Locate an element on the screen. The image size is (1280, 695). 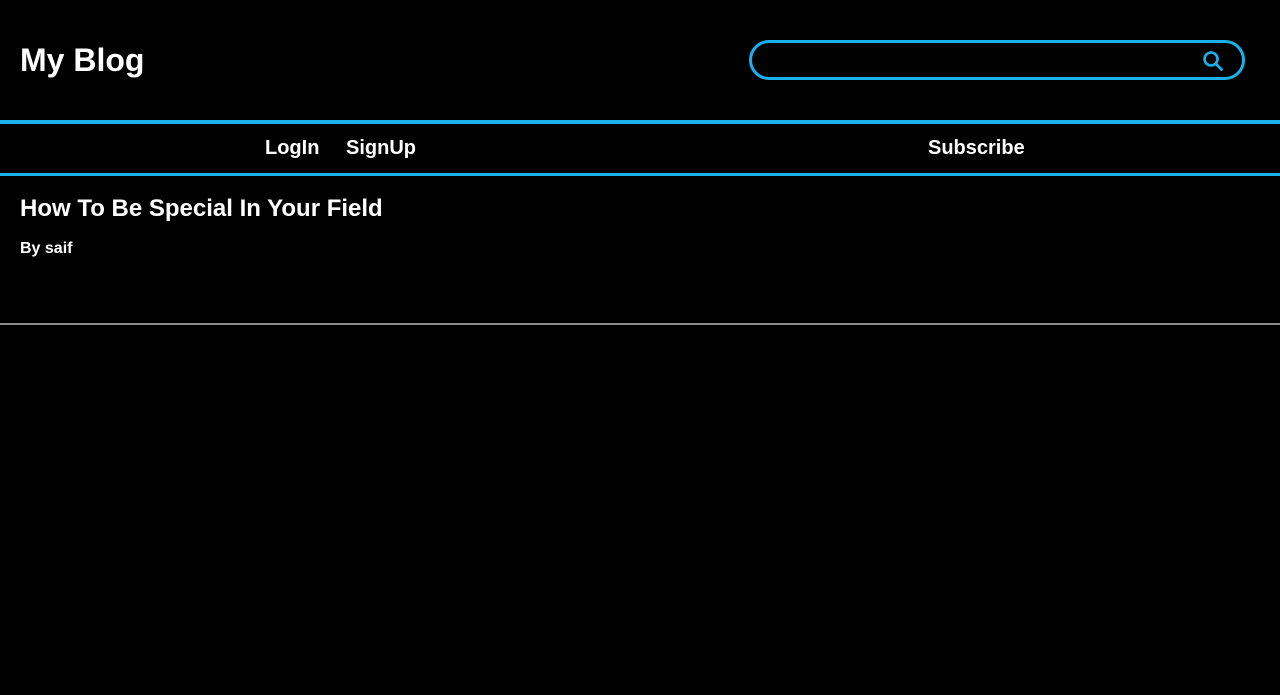
search-input is located at coordinates (976, 60).